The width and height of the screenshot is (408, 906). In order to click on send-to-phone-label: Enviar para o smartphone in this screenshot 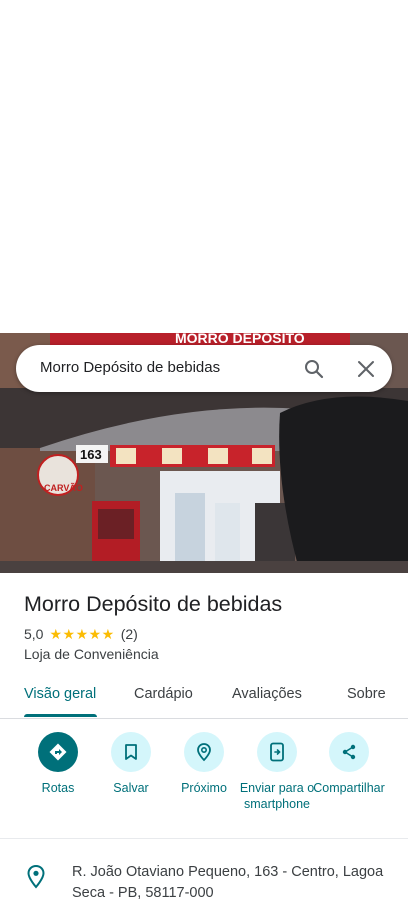, I will do `click(277, 796)`.